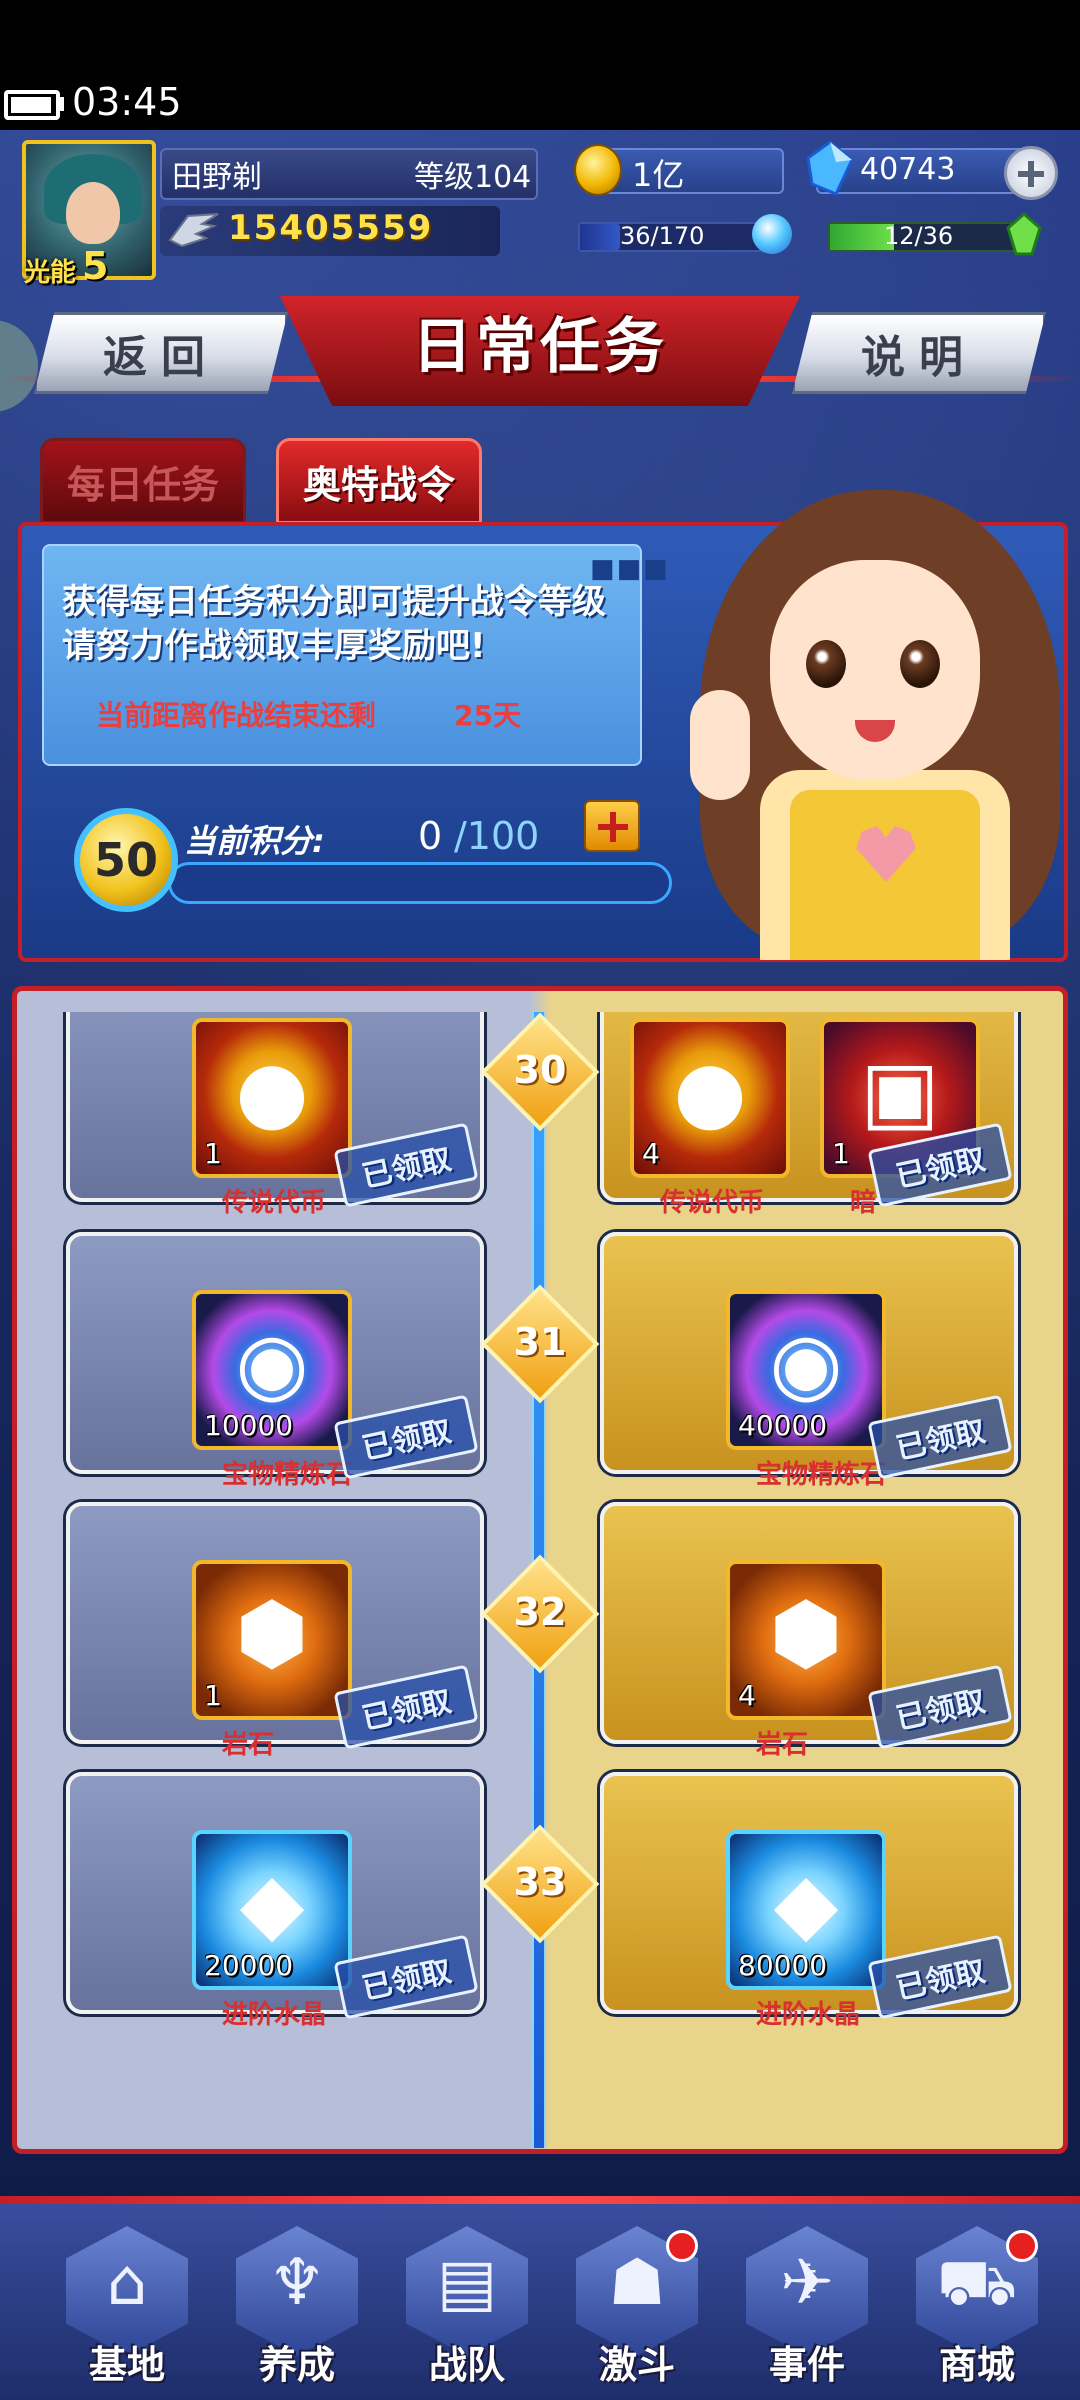  What do you see at coordinates (249, 1965) in the screenshot?
I see `item-quantity: 20000` at bounding box center [249, 1965].